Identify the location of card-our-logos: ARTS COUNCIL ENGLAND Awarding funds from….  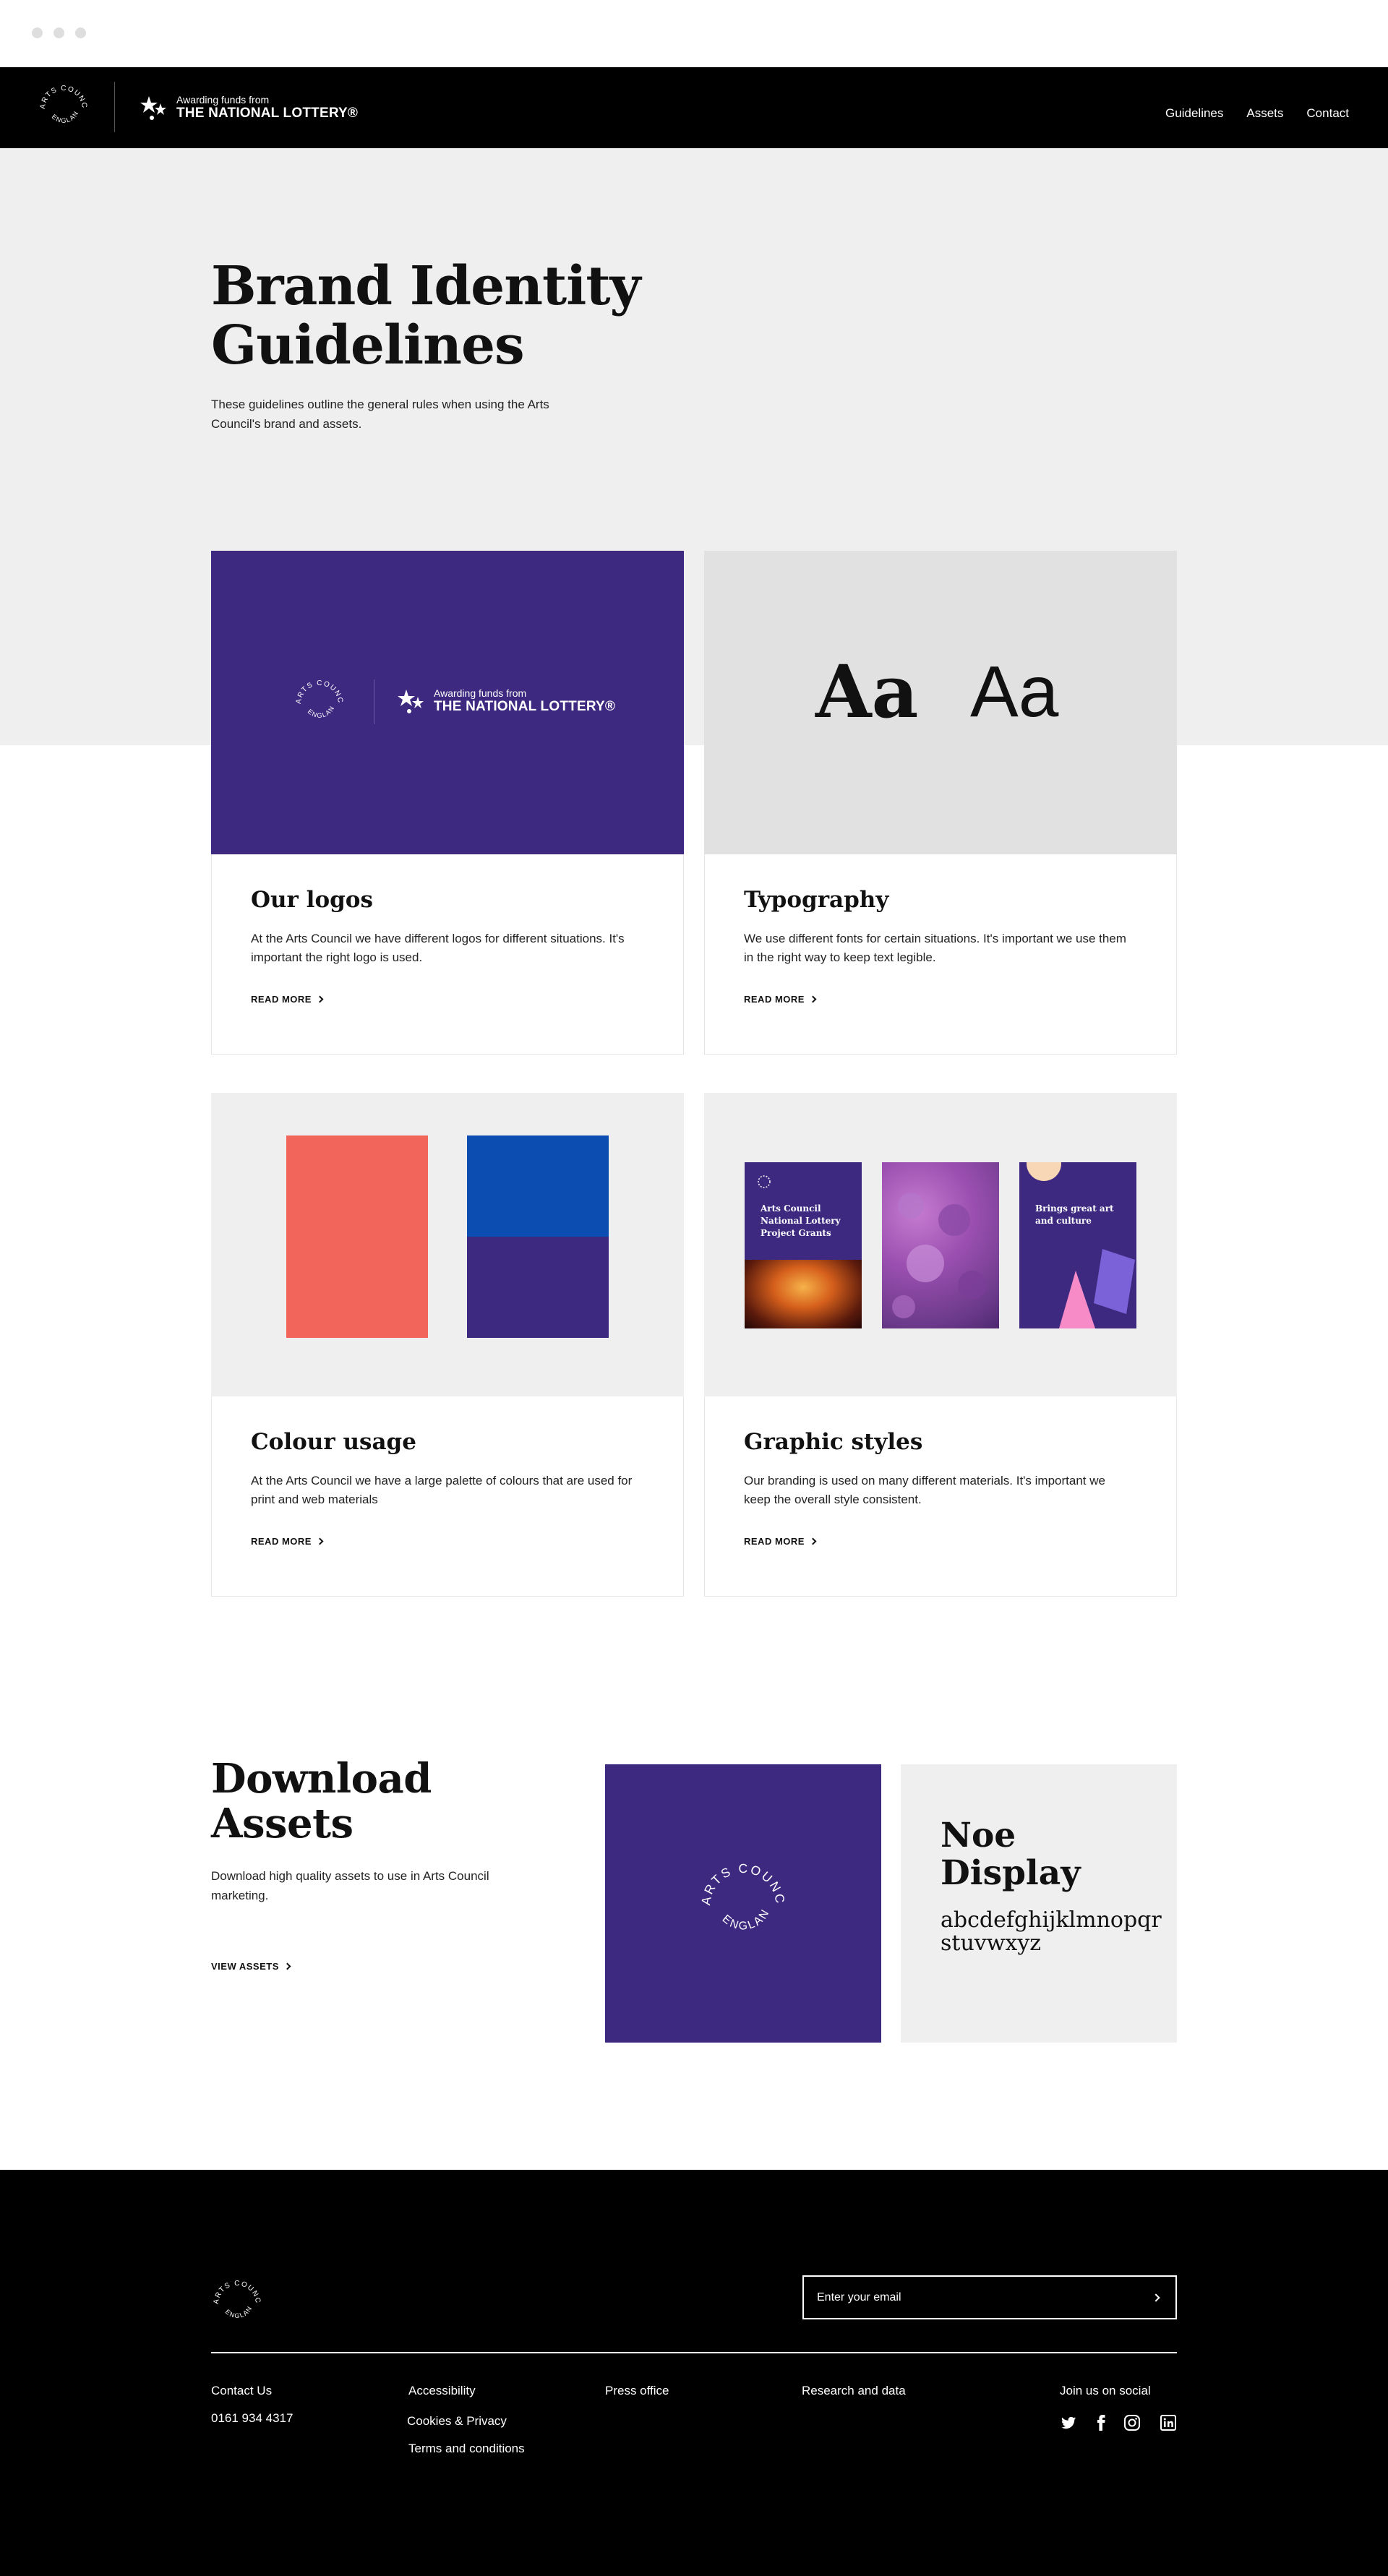
(447, 803).